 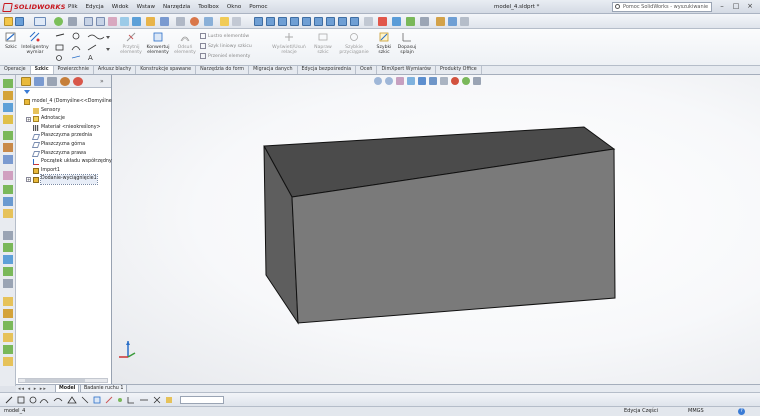 I want to click on open-icon, so click(x=19, y=21).